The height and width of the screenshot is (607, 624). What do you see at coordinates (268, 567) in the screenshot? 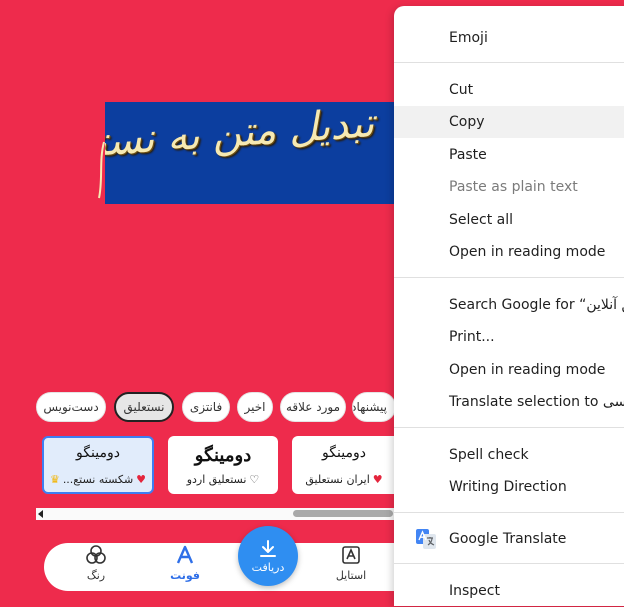
I see `download-label: دریافت` at bounding box center [268, 567].